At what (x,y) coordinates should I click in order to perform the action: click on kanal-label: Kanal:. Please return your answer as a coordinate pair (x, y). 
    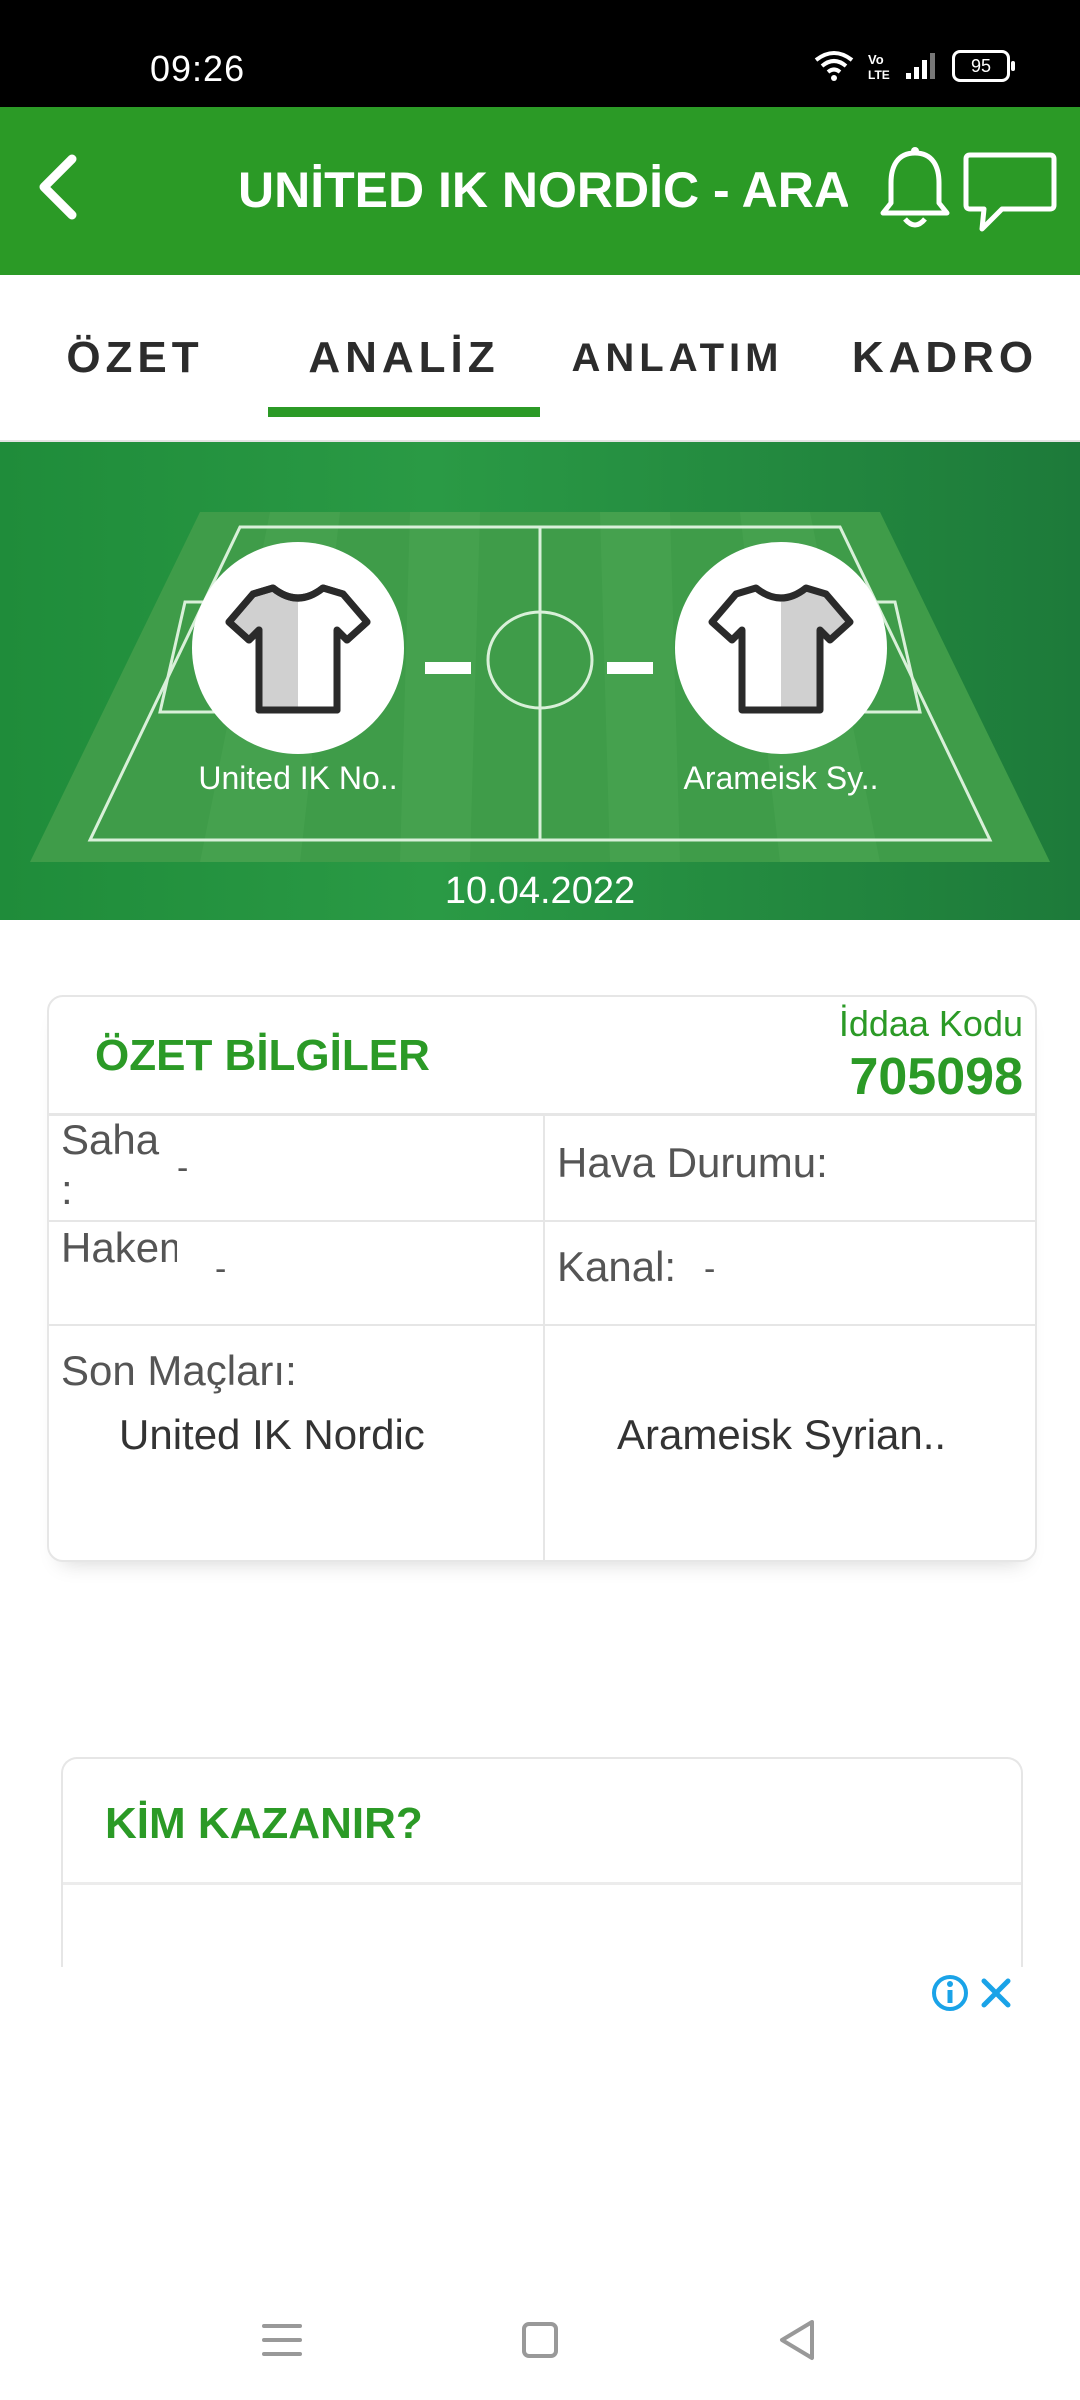
    Looking at the image, I should click on (617, 1266).